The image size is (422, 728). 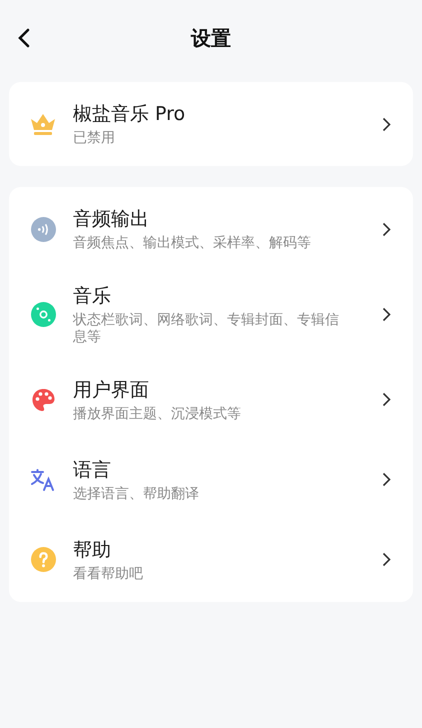 What do you see at coordinates (211, 38) in the screenshot?
I see `page-title: 设置` at bounding box center [211, 38].